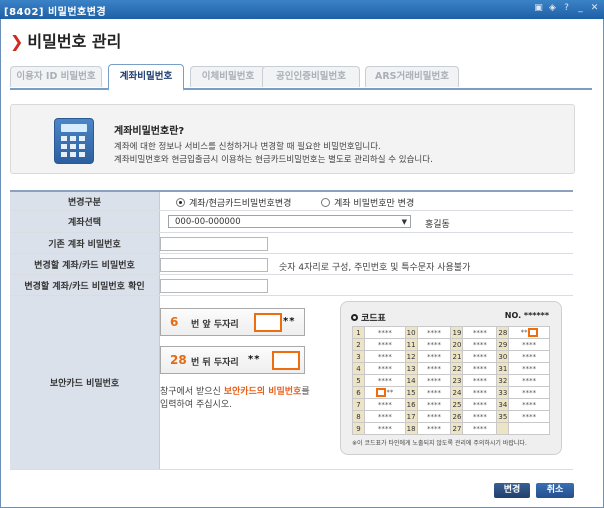 This screenshot has width=604, height=508. Describe the element at coordinates (457, 380) in the screenshot. I see `code-number: 23` at that location.